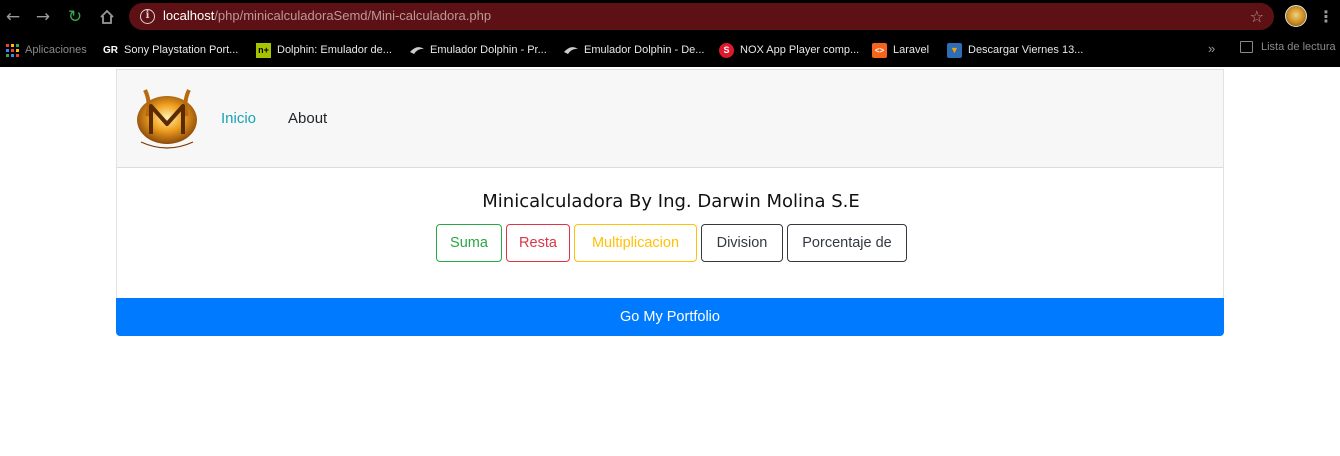 This screenshot has height=456, width=1340. Describe the element at coordinates (469, 243) in the screenshot. I see `suma-button: Suma` at that location.